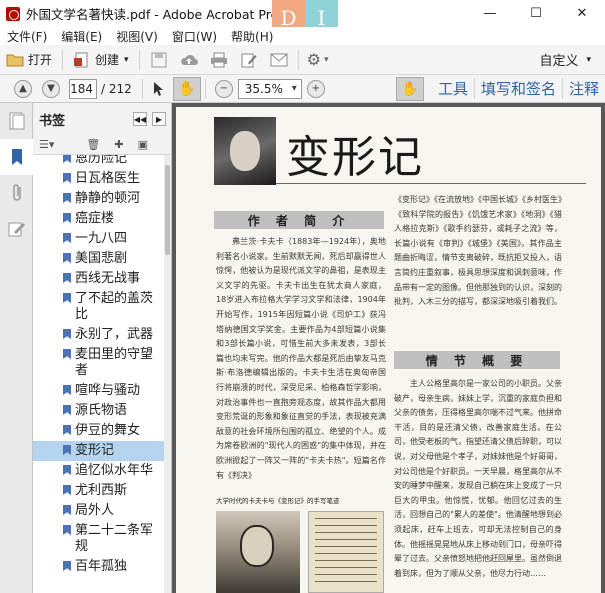 This screenshot has width=605, height=593. I want to click on bookmark-label: 静静的顿河, so click(108, 198).